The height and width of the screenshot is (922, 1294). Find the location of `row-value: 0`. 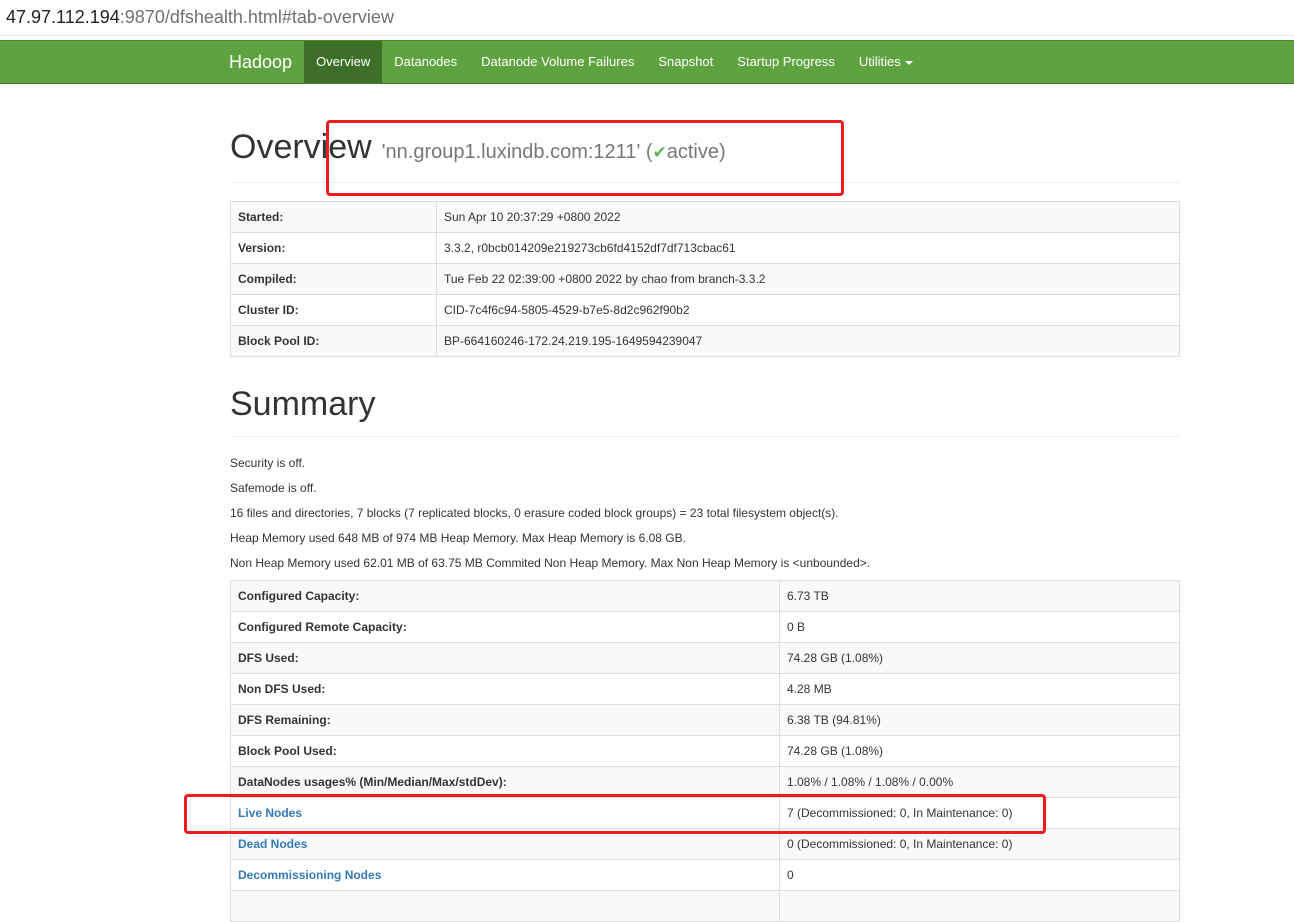

row-value: 0 is located at coordinates (979, 875).